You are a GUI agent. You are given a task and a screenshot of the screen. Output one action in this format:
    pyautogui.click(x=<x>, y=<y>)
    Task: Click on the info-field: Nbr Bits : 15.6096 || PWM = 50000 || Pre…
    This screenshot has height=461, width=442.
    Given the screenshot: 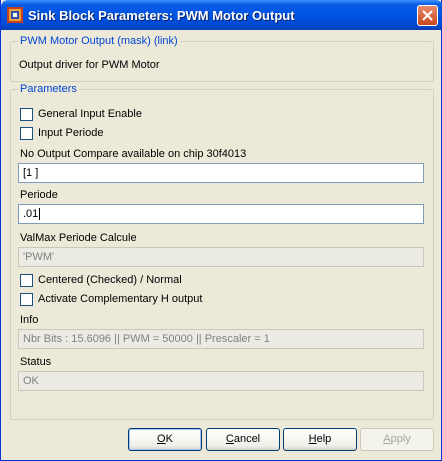 What is the action you would take?
    pyautogui.click(x=221, y=339)
    